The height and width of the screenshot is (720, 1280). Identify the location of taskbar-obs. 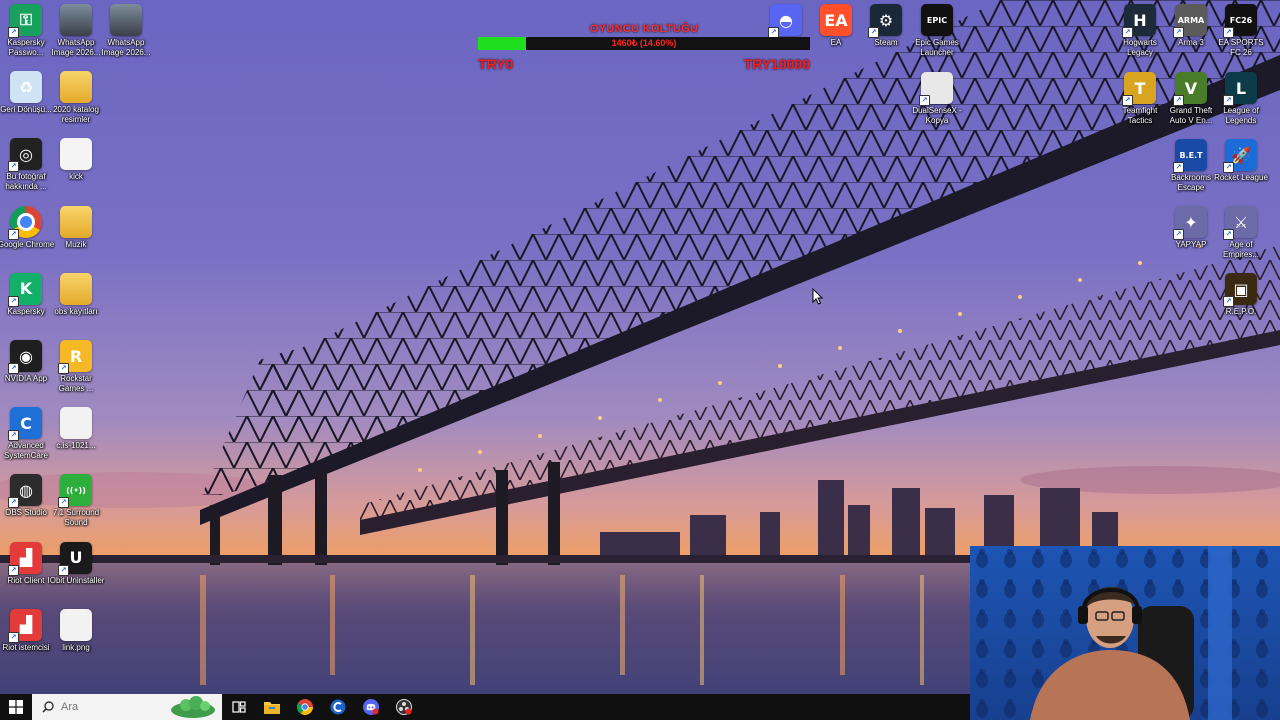
(403, 707).